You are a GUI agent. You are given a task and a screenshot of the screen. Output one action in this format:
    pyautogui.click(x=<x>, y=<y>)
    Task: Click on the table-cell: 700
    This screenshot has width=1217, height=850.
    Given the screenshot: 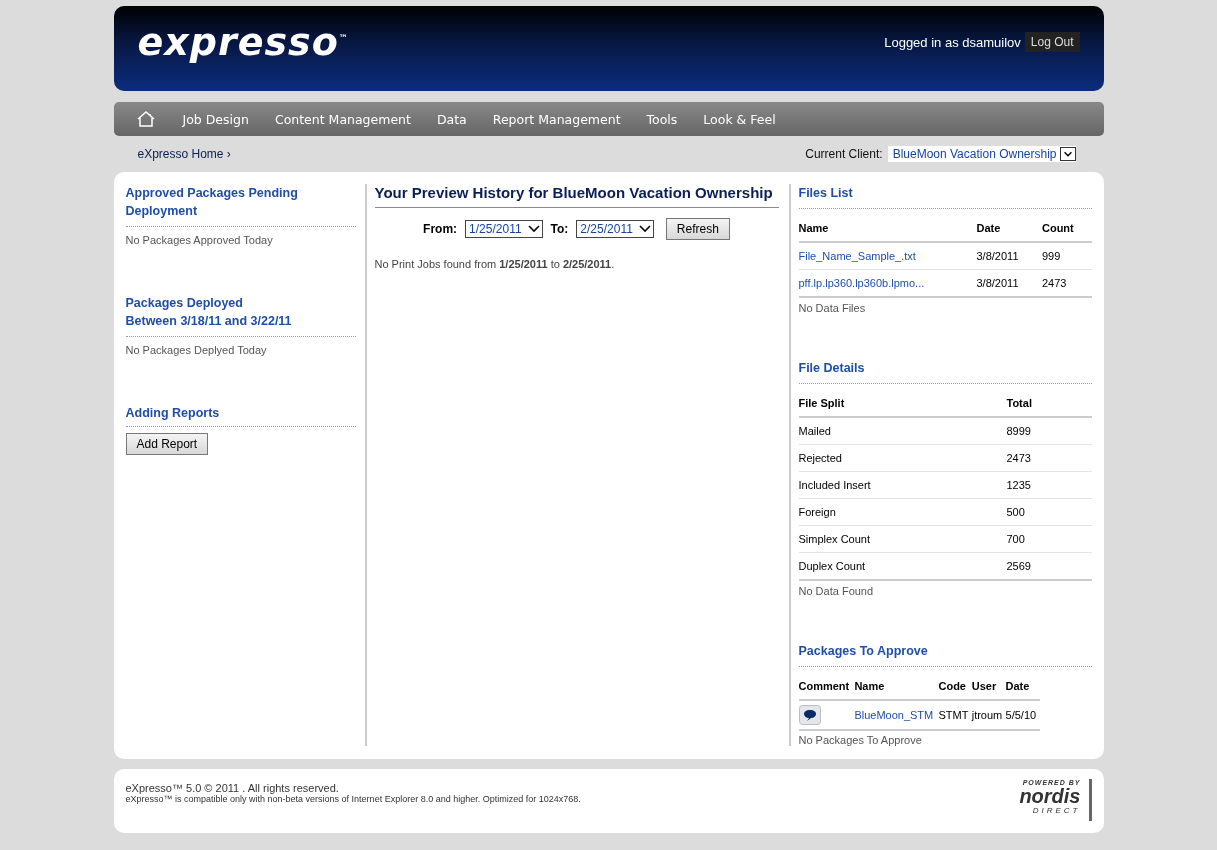 What is the action you would take?
    pyautogui.click(x=1015, y=539)
    